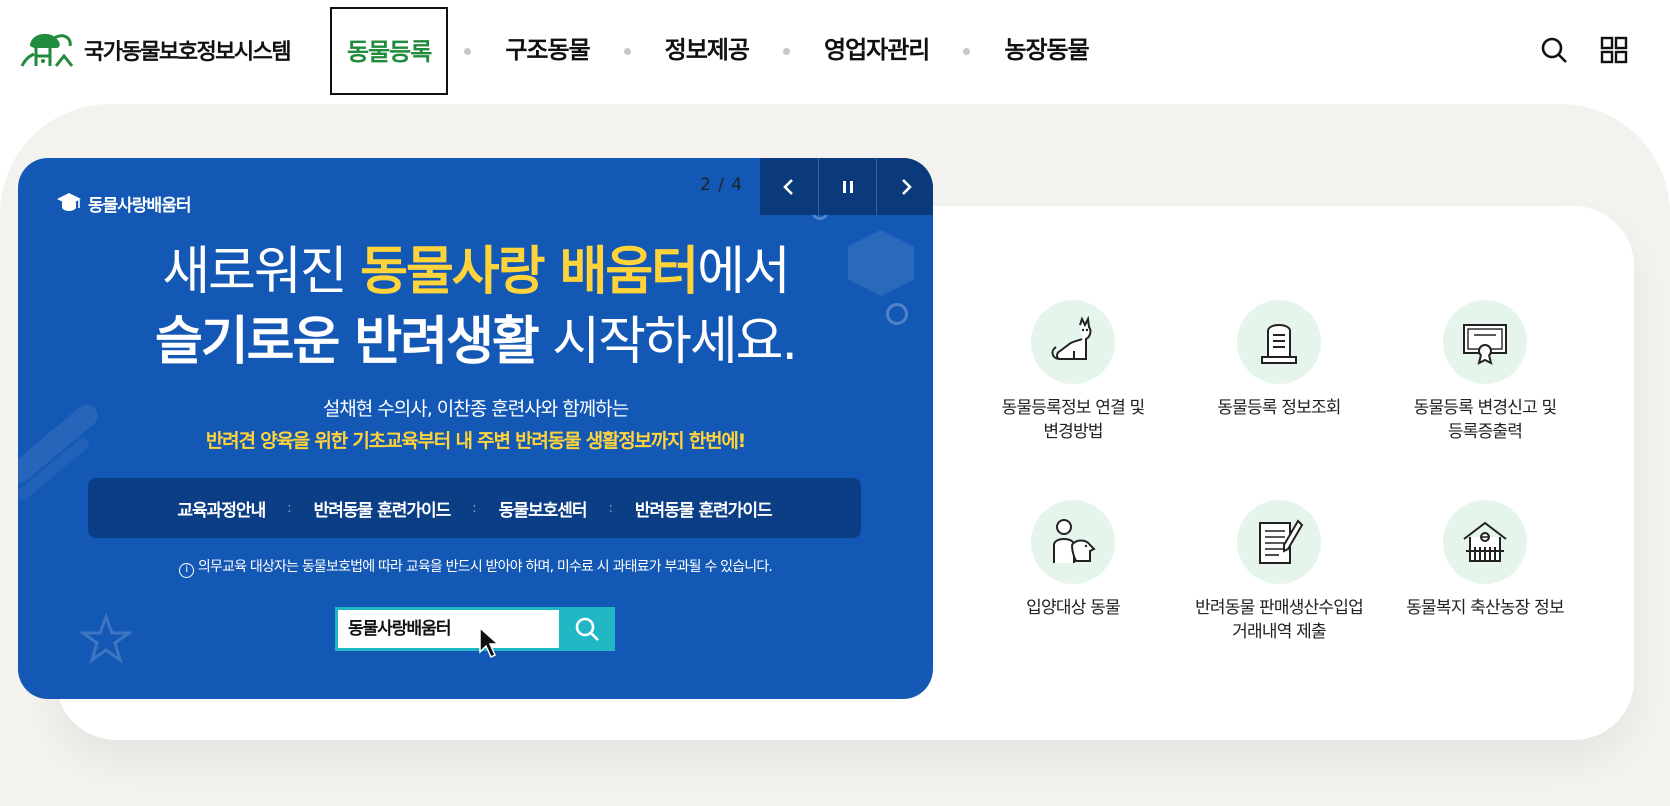 The image size is (1670, 806). Describe the element at coordinates (744, 272) in the screenshot. I see `headline-tail-text: 에서` at that location.